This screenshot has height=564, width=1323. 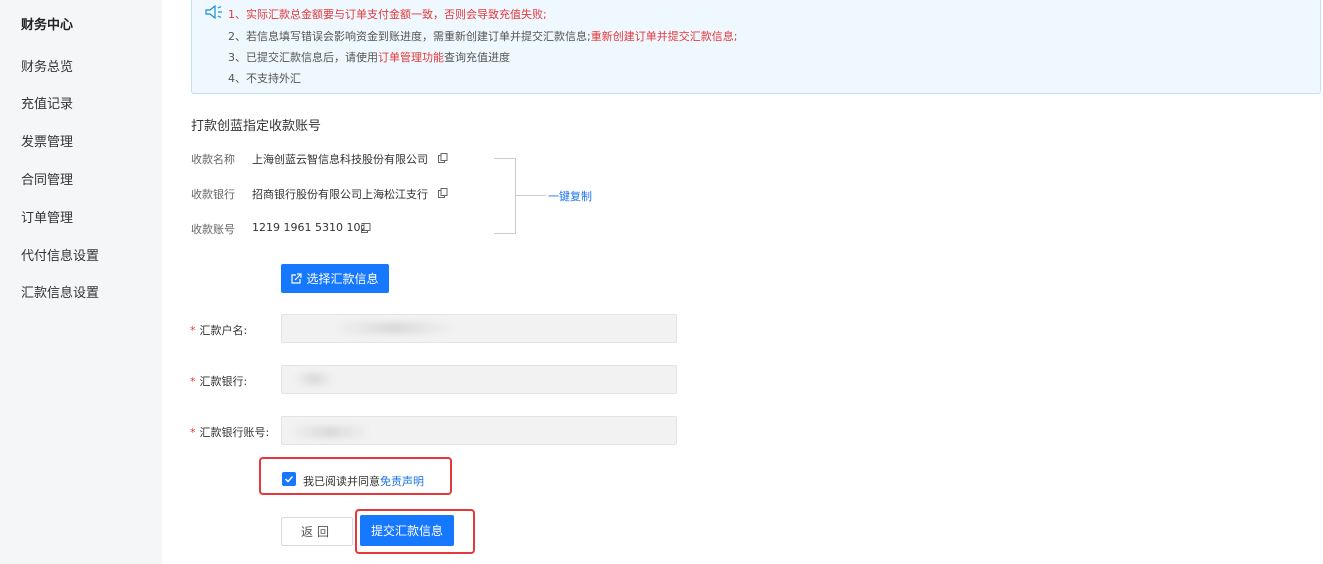 I want to click on agreement-checkbox, so click(x=289, y=479).